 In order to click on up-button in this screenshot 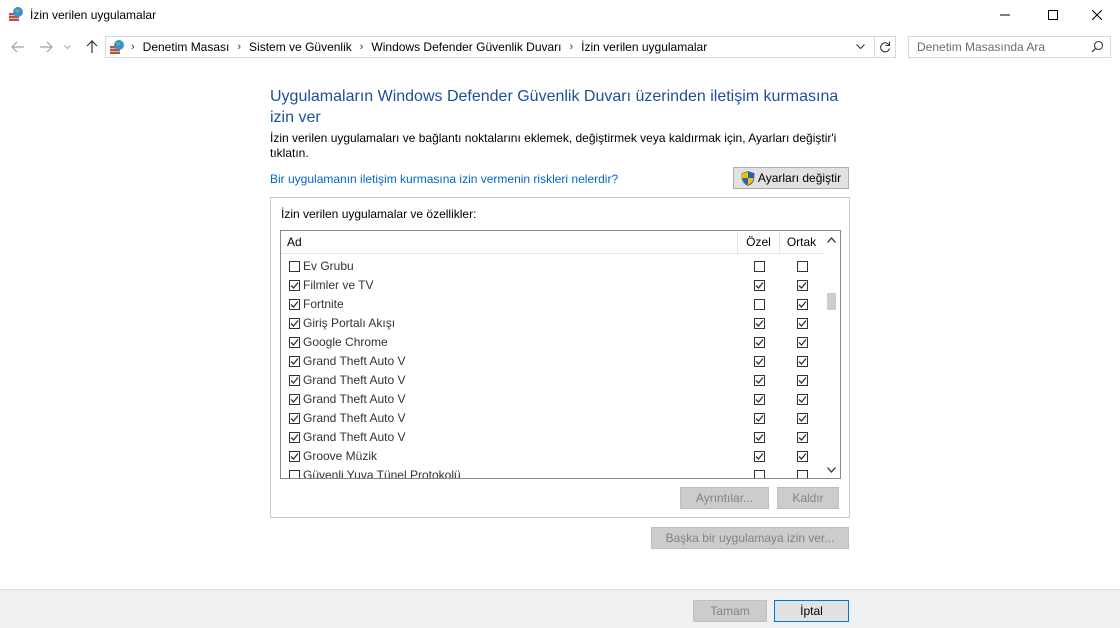, I will do `click(92, 47)`.